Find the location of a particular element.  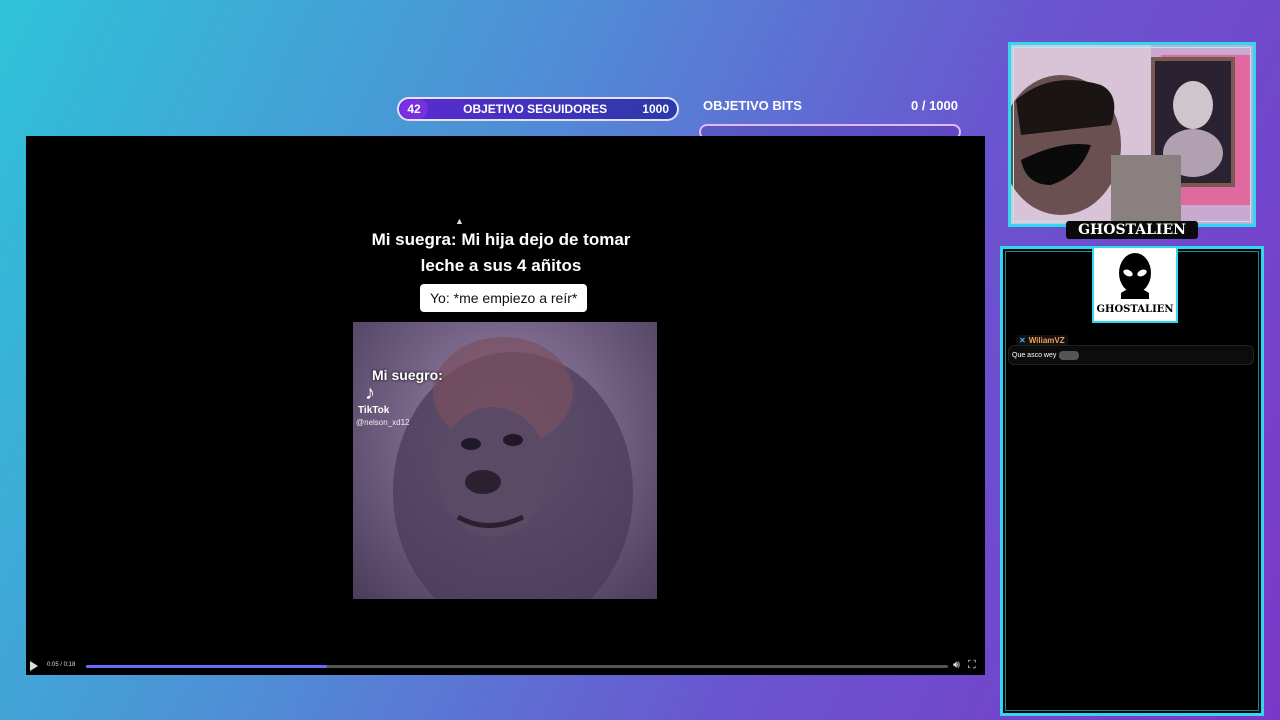

play-icon is located at coordinates (34, 666).